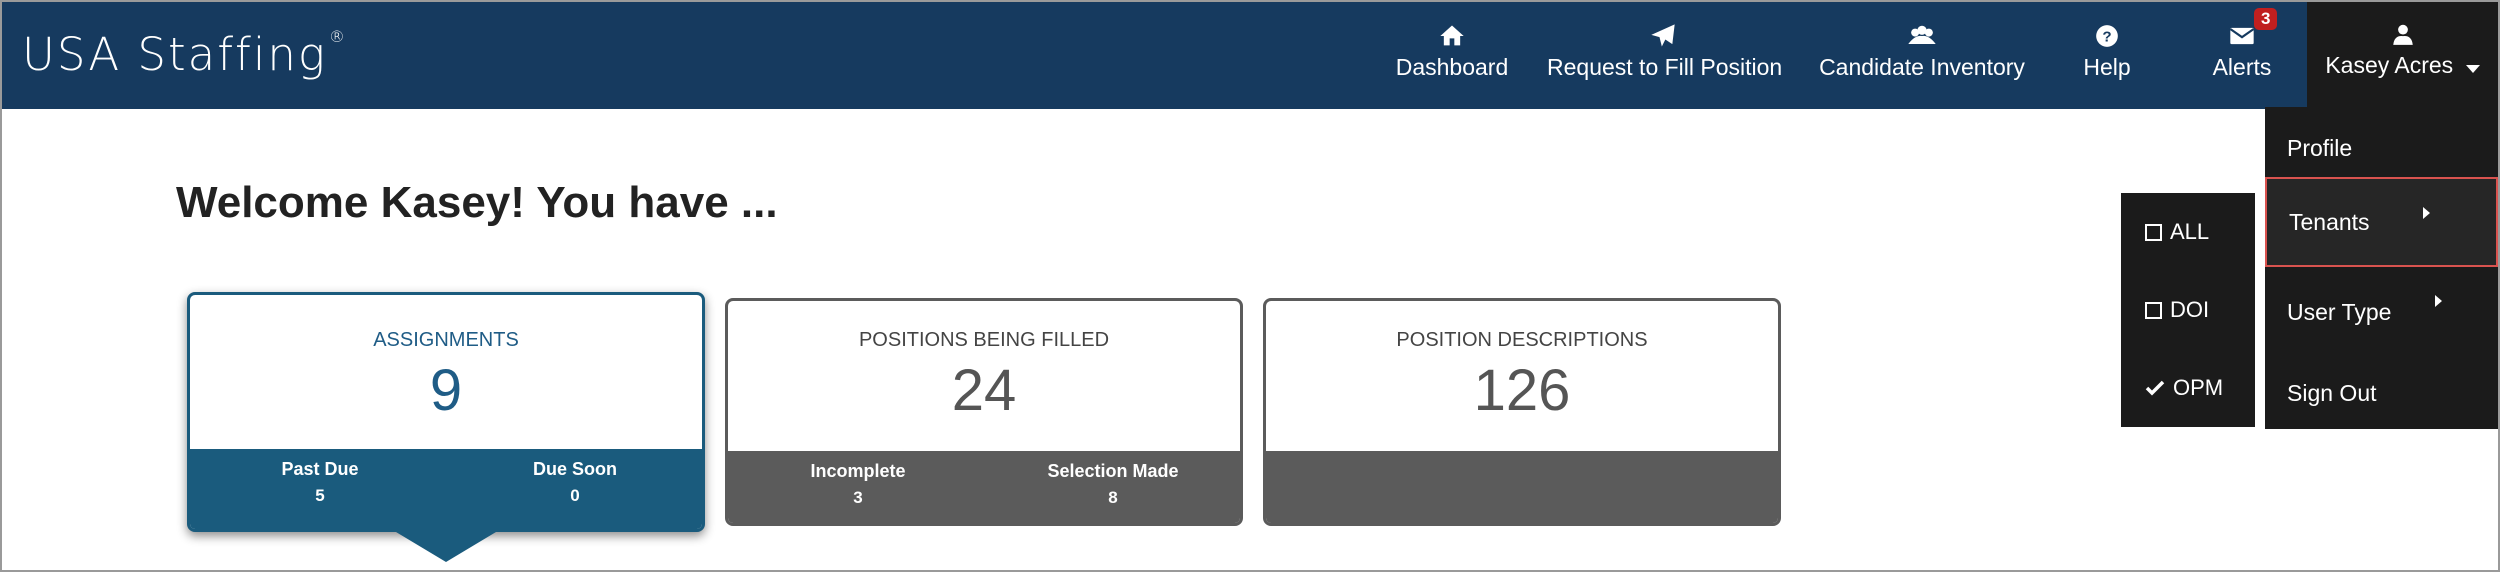 This screenshot has height=572, width=2500. Describe the element at coordinates (320, 482) in the screenshot. I see `past-due-stat: Past Due 5` at that location.